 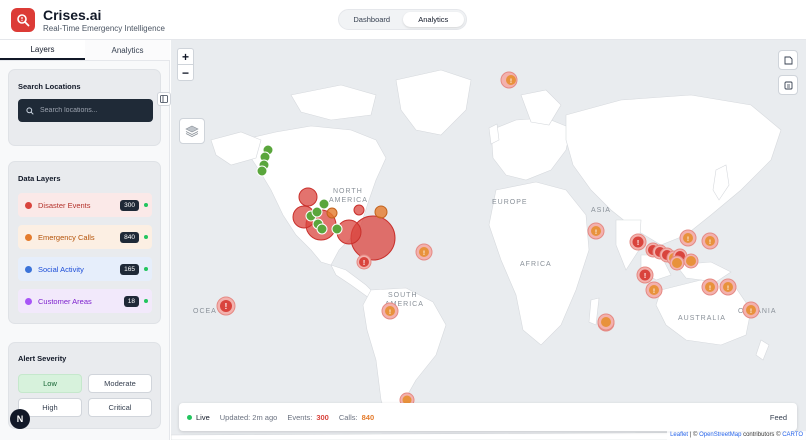 What do you see at coordinates (72, 15) in the screenshot?
I see `app-title: Crises.ai` at bounding box center [72, 15].